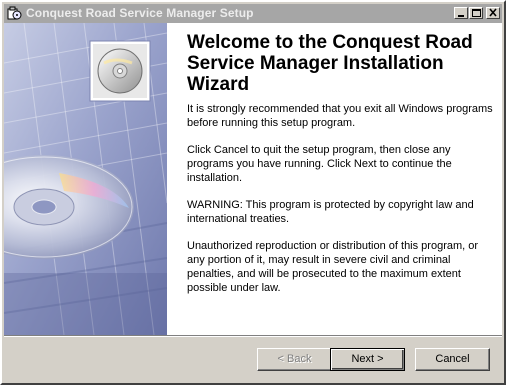  I want to click on close-button, so click(493, 13).